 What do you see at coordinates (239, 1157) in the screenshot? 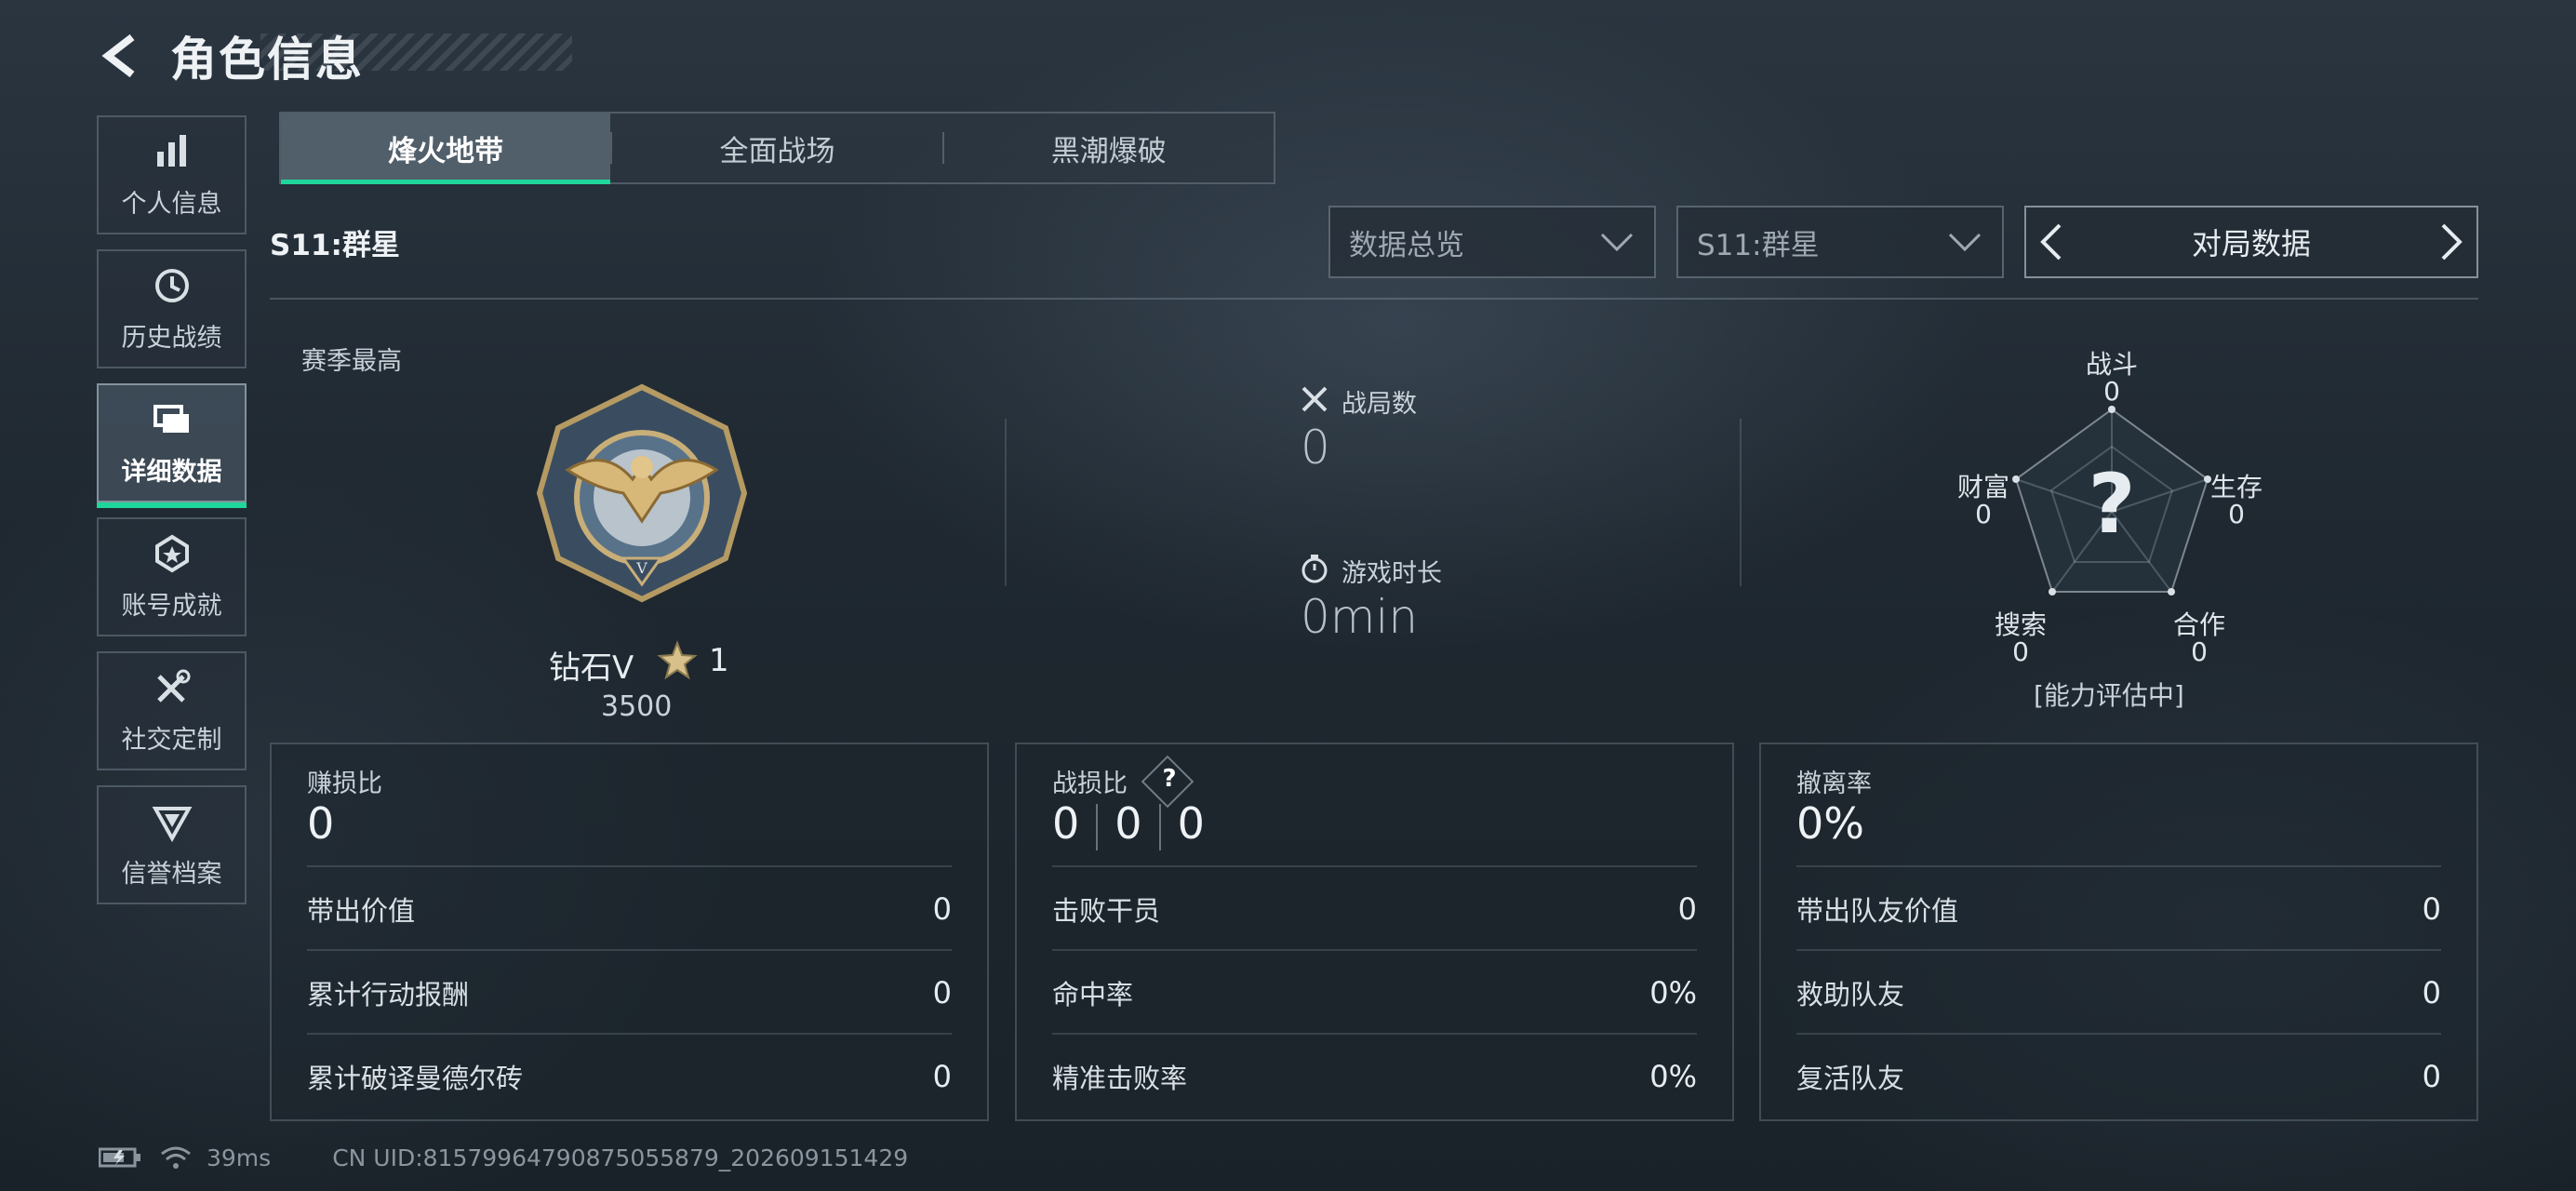
I see `ping-value: 39ms` at bounding box center [239, 1157].